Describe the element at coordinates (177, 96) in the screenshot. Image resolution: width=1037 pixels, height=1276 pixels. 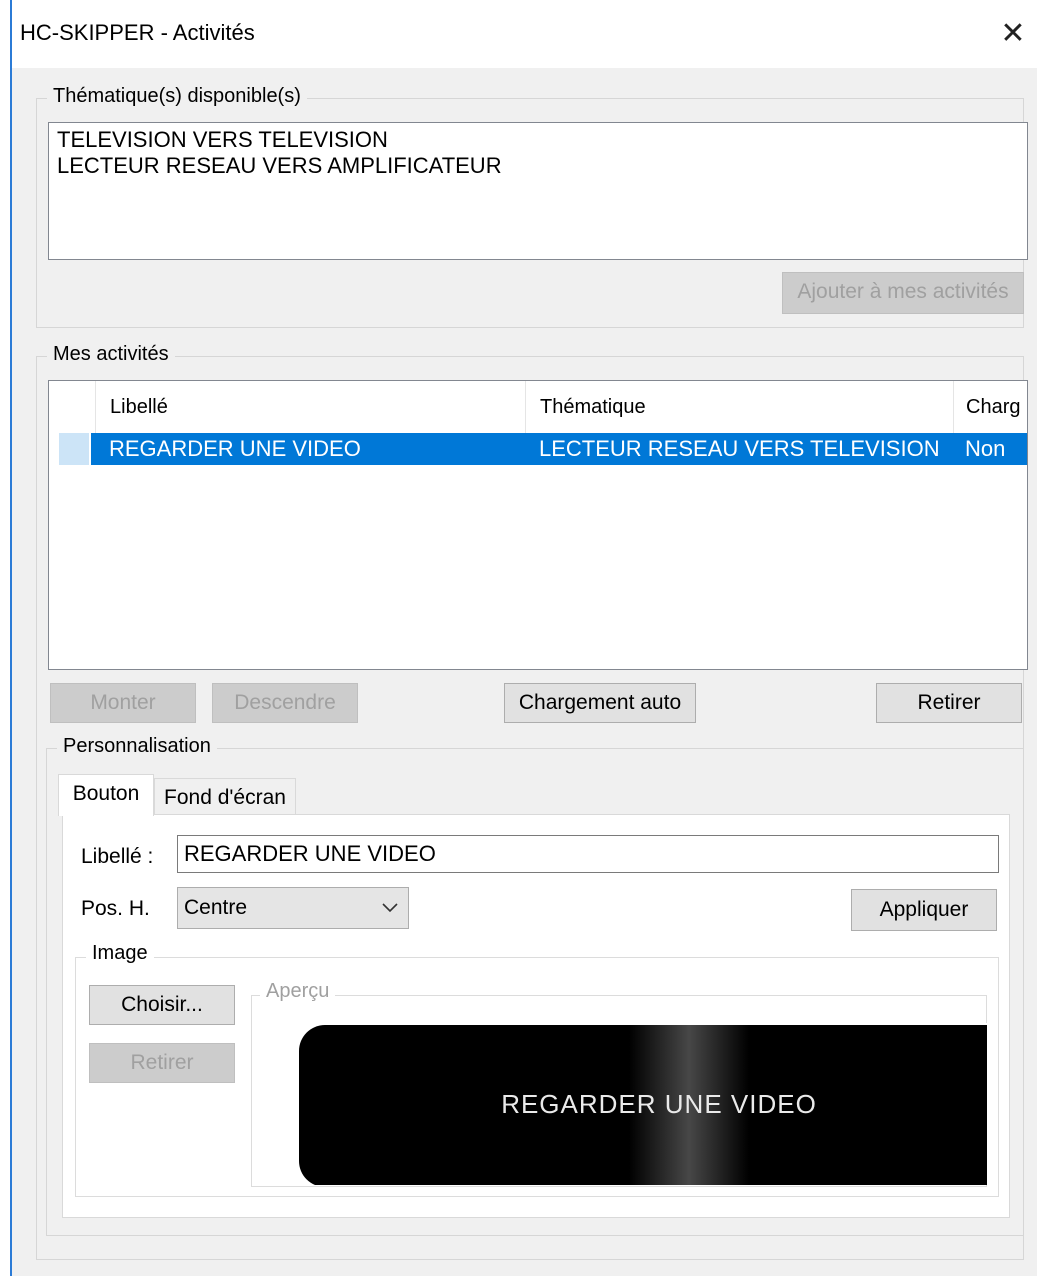
I see `available-themes-label: Thématique(s) disponible(s)` at that location.